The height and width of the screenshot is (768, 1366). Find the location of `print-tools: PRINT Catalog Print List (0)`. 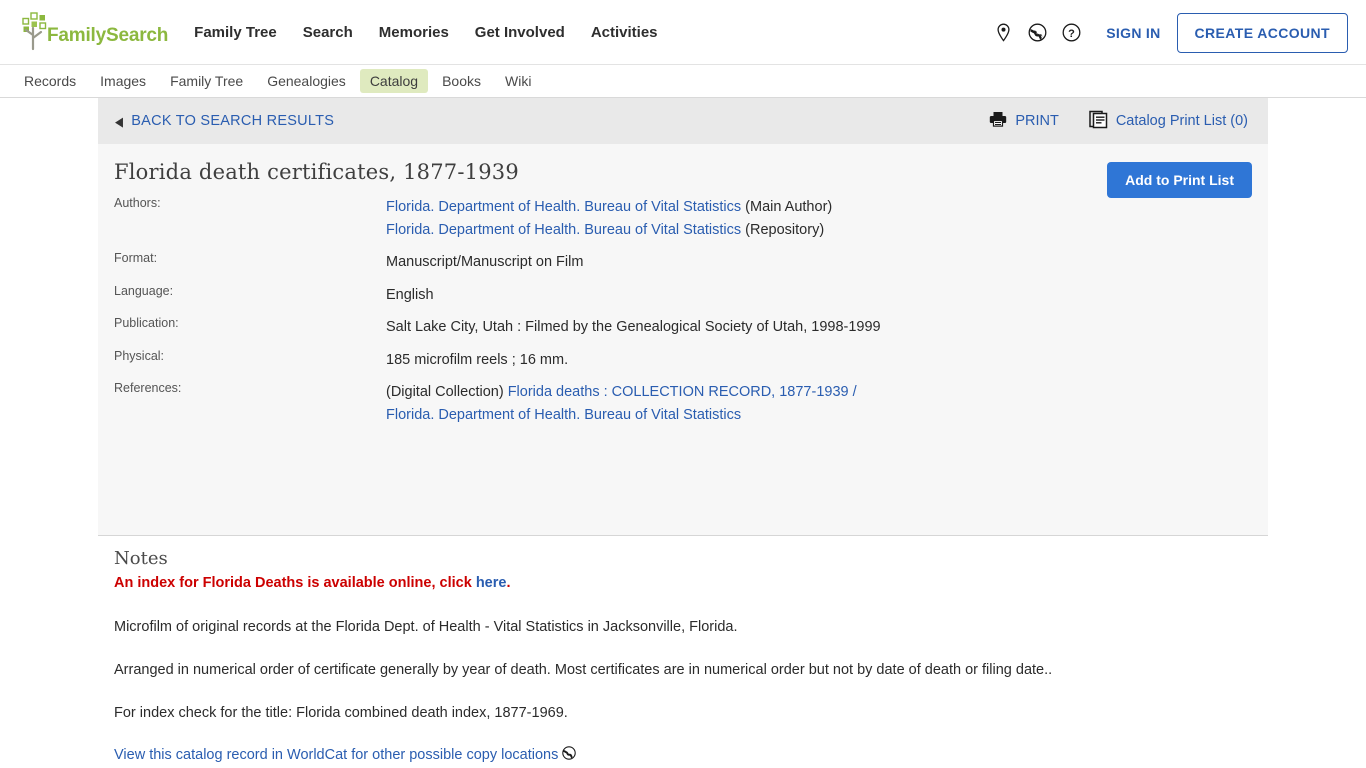

print-tools: PRINT Catalog Print List (0) is located at coordinates (1118, 121).